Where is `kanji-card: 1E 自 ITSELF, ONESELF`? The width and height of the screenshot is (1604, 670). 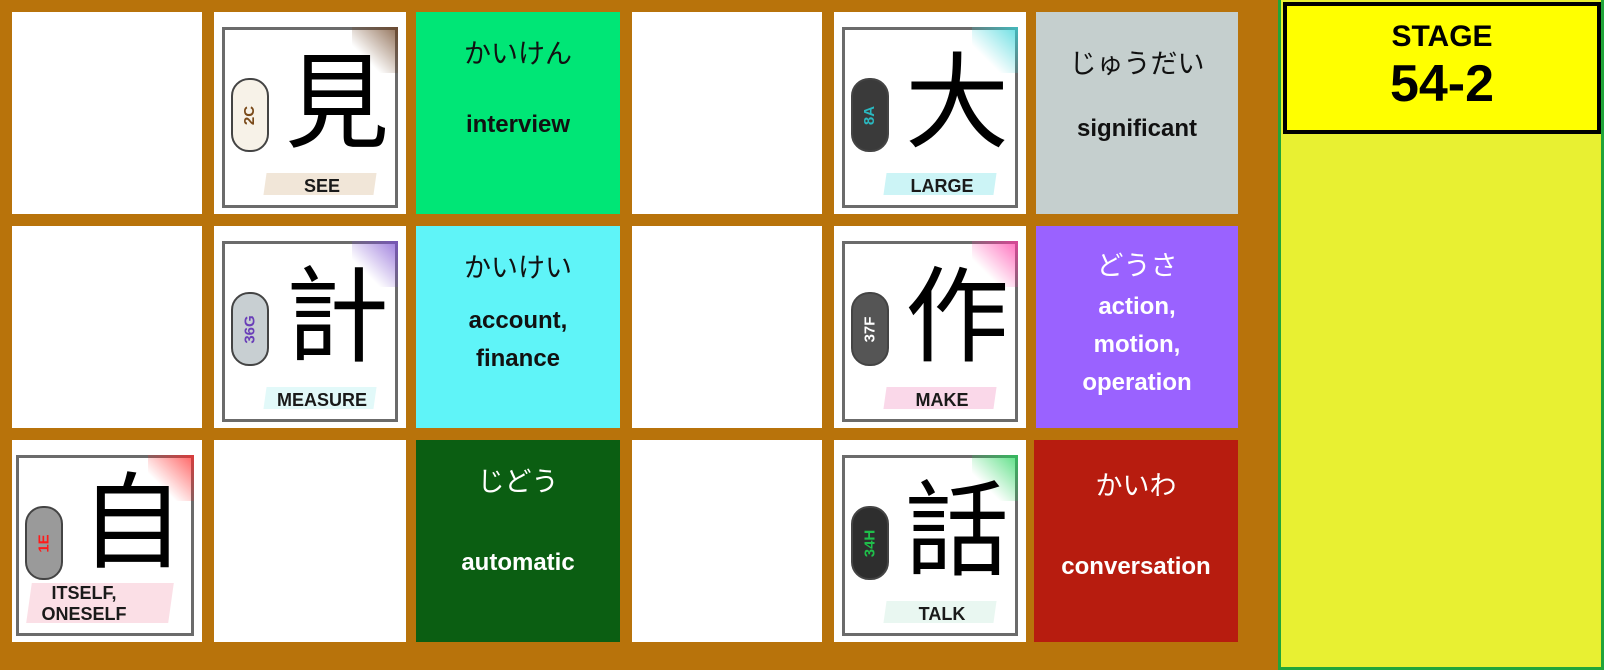 kanji-card: 1E 自 ITSELF, ONESELF is located at coordinates (107, 541).